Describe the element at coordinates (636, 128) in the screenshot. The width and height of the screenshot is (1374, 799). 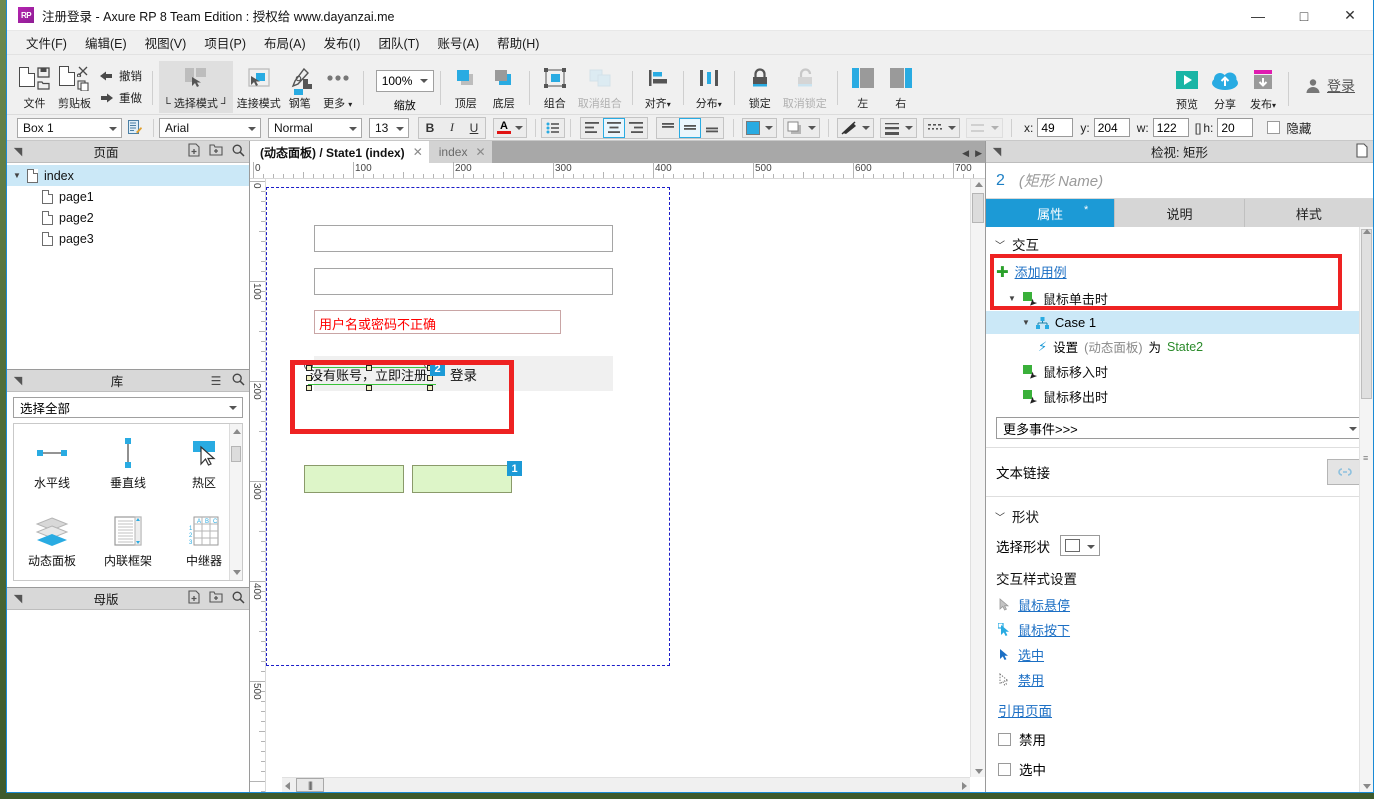
I see `align-right-button` at that location.